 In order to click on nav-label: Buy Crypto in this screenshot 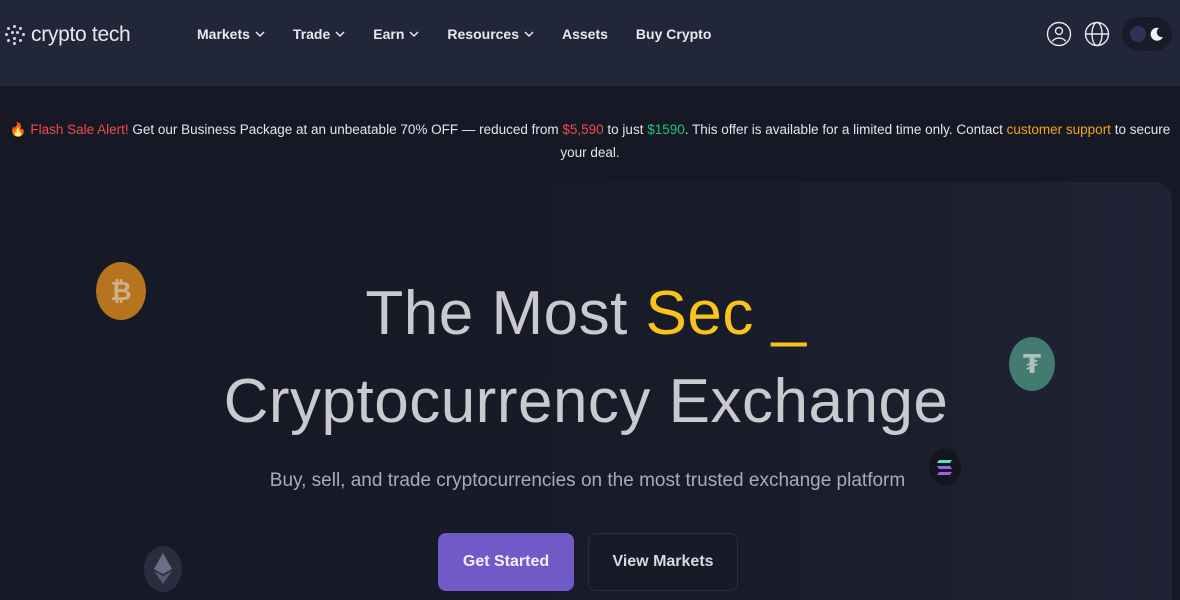, I will do `click(673, 34)`.